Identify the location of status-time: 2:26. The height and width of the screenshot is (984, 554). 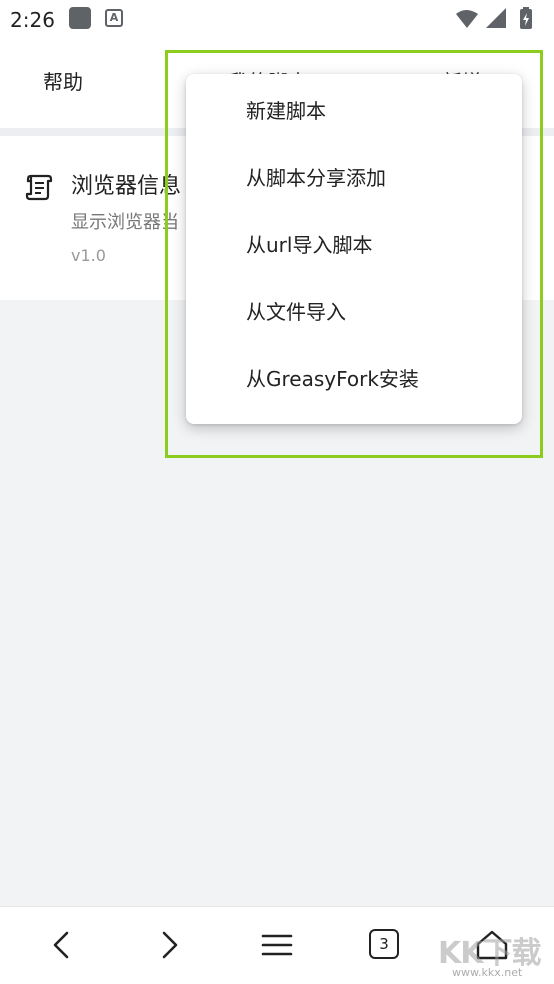
(32, 20).